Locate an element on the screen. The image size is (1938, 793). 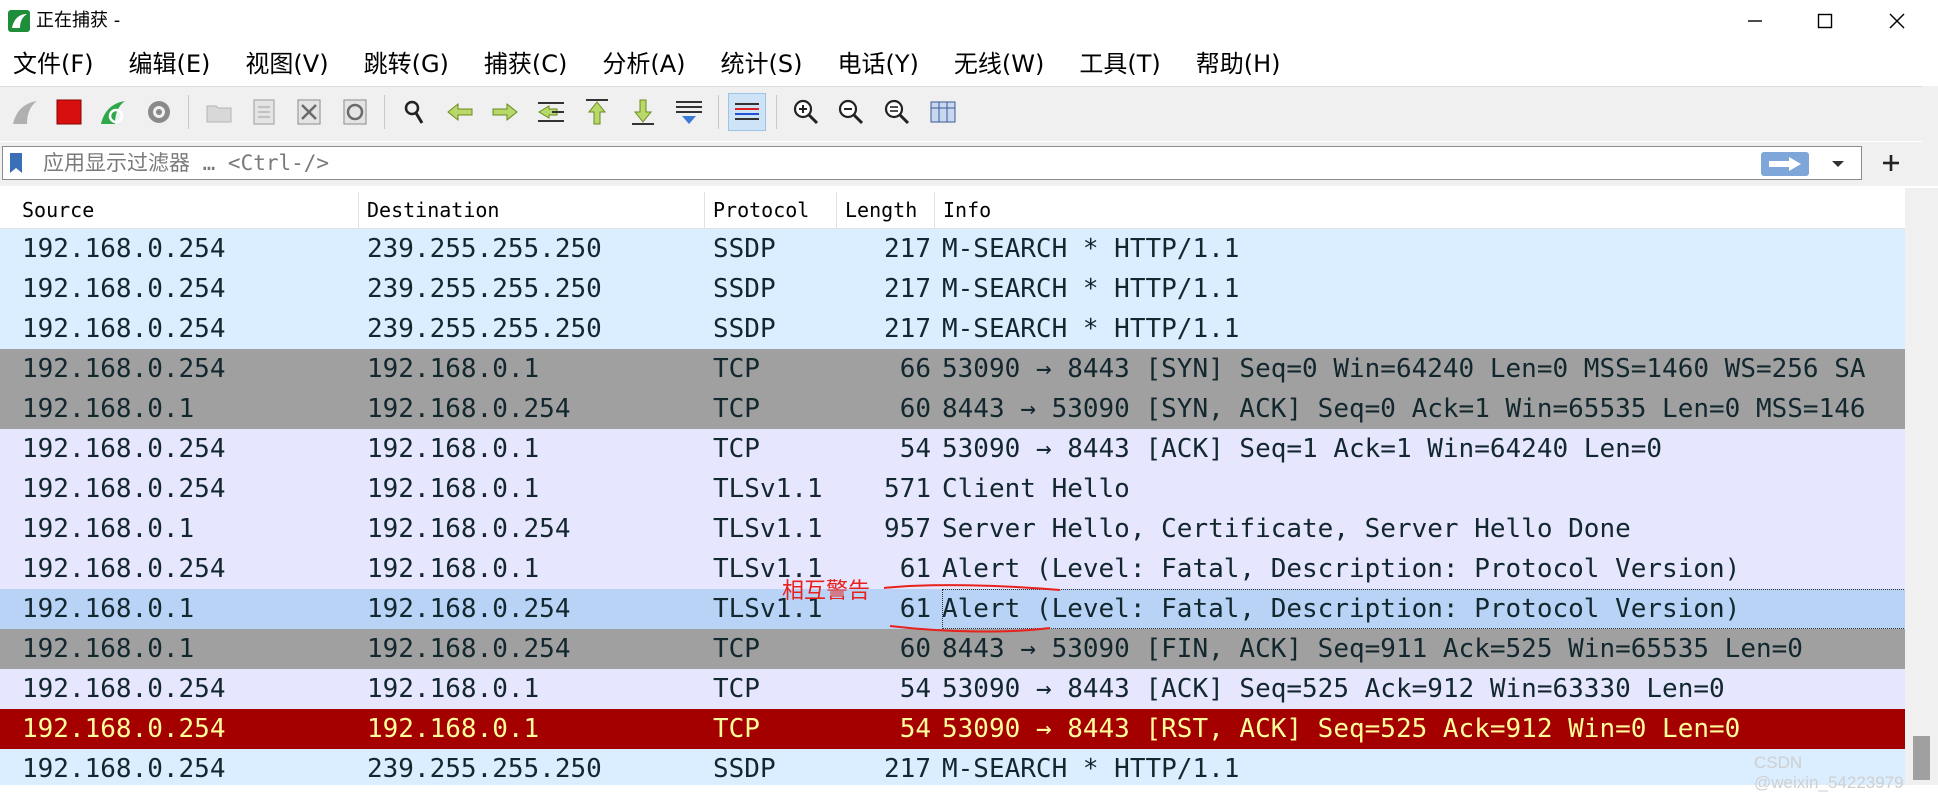
go-forward-button is located at coordinates (505, 112).